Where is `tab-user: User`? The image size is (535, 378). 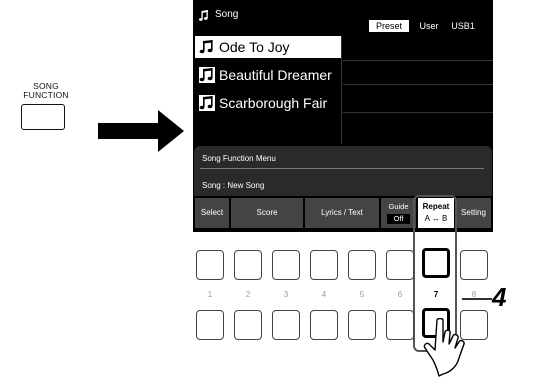 tab-user: User is located at coordinates (429, 26).